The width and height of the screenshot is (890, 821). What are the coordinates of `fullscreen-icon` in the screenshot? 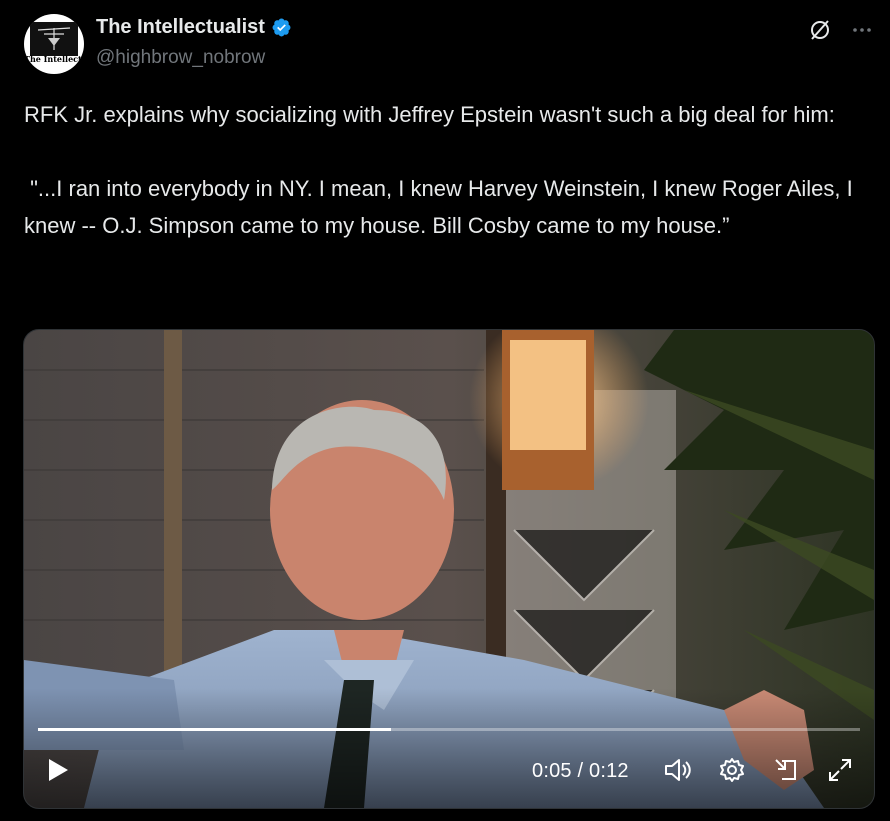 It's located at (840, 770).